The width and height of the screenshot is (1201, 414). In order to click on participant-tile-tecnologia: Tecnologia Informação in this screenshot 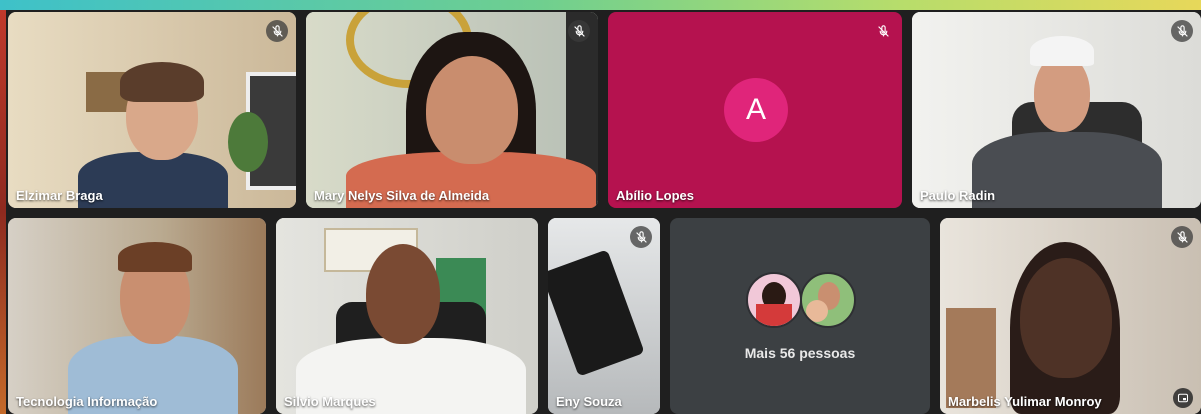, I will do `click(137, 316)`.